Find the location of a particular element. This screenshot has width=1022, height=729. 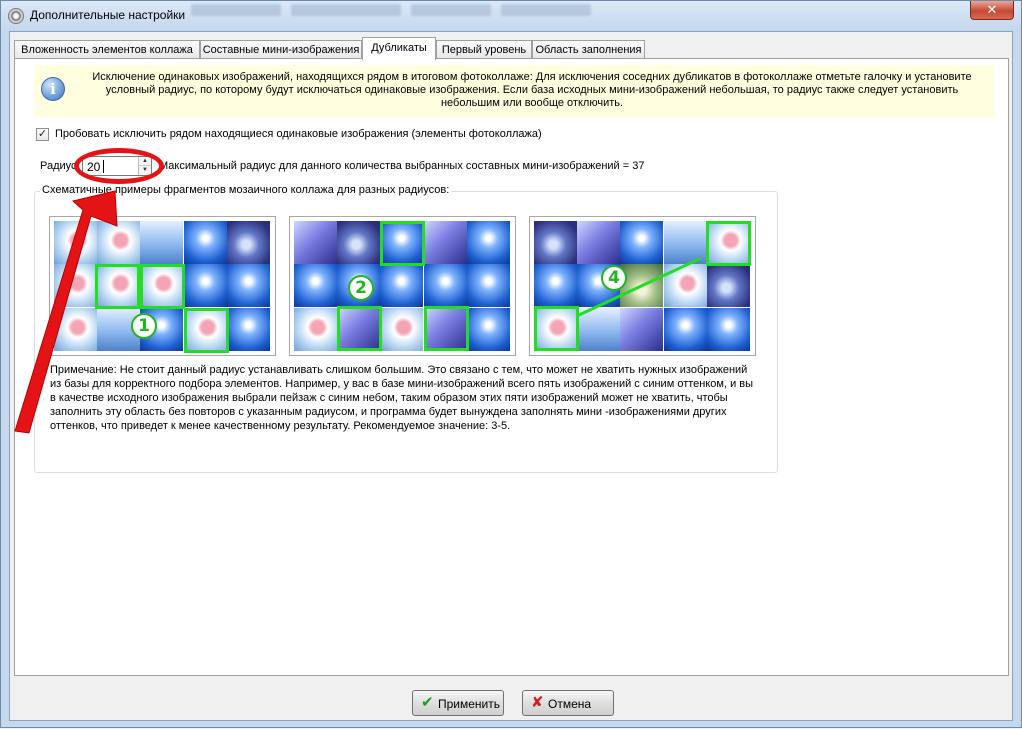

checkmark-icon: ✔ is located at coordinates (427, 702).